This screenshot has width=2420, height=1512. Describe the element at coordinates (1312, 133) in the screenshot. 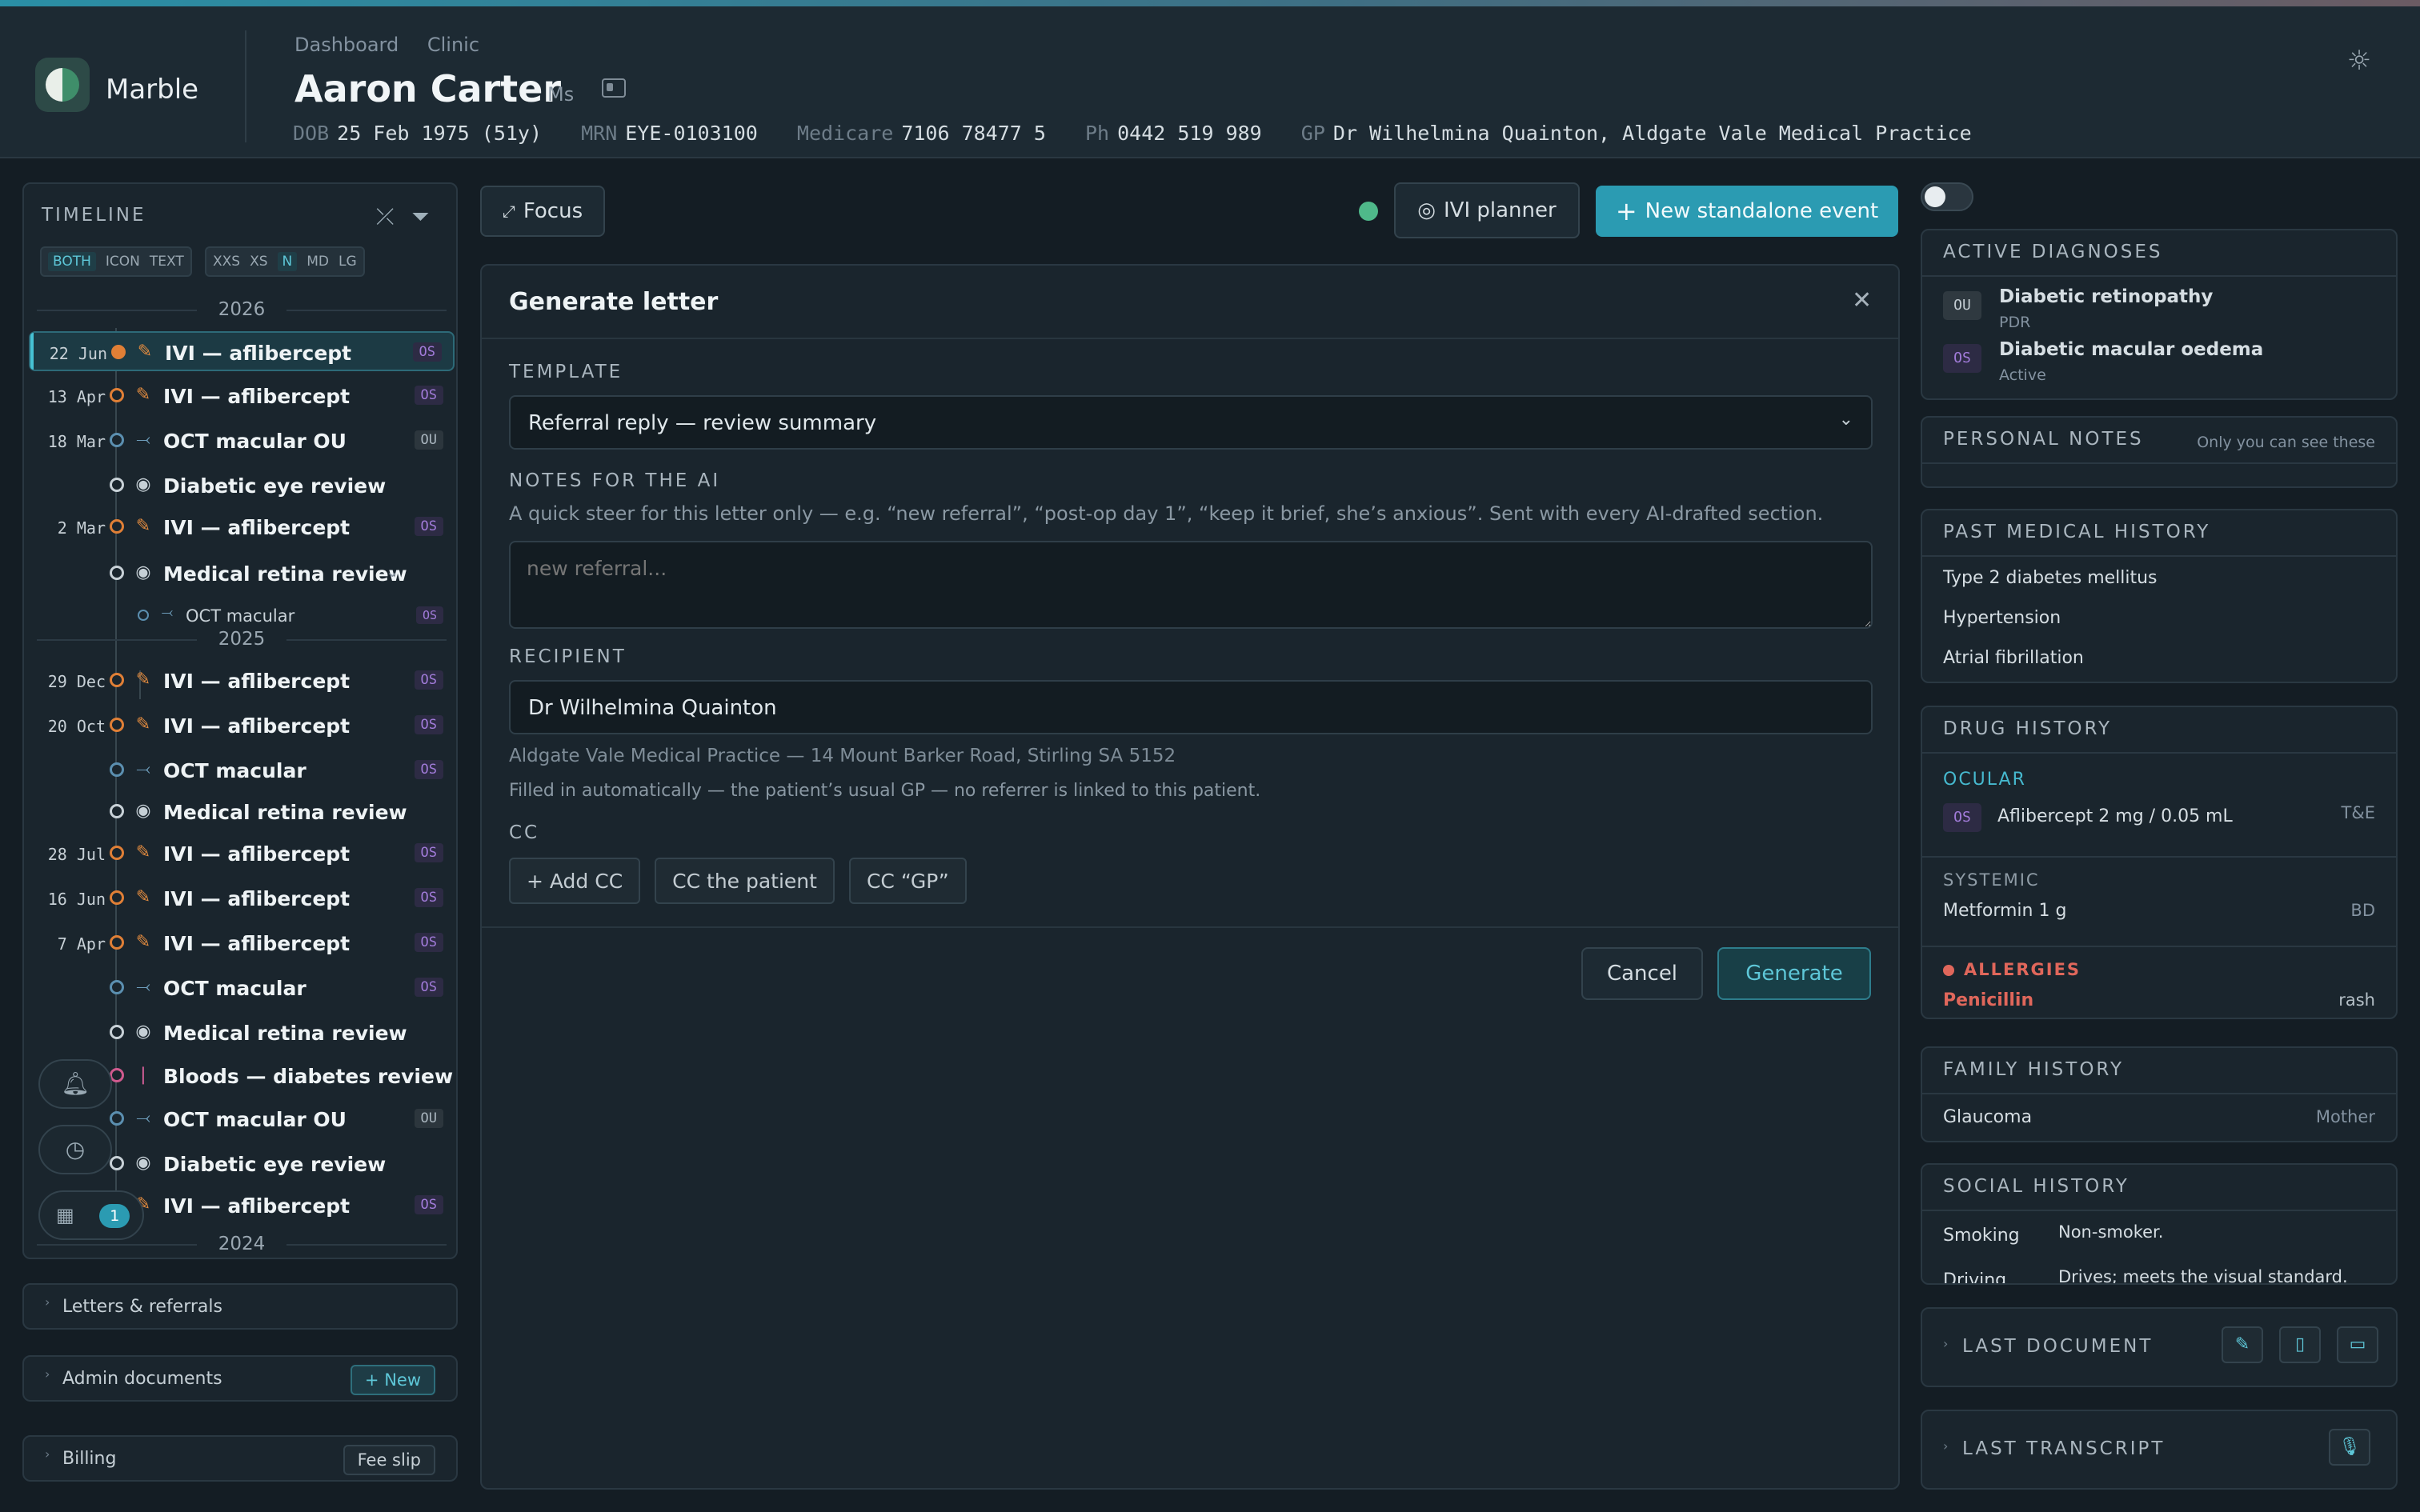

I see `gp-label: GP` at that location.